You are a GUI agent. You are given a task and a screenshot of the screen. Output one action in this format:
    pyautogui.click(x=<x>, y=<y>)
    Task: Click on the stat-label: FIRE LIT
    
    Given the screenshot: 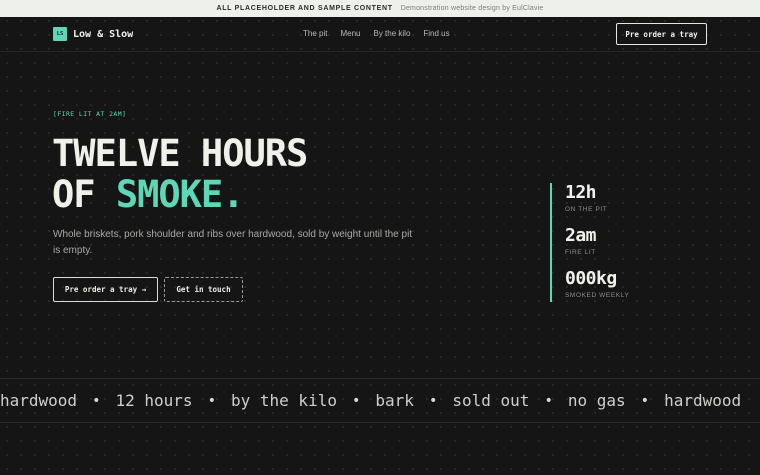 What is the action you would take?
    pyautogui.click(x=580, y=252)
    